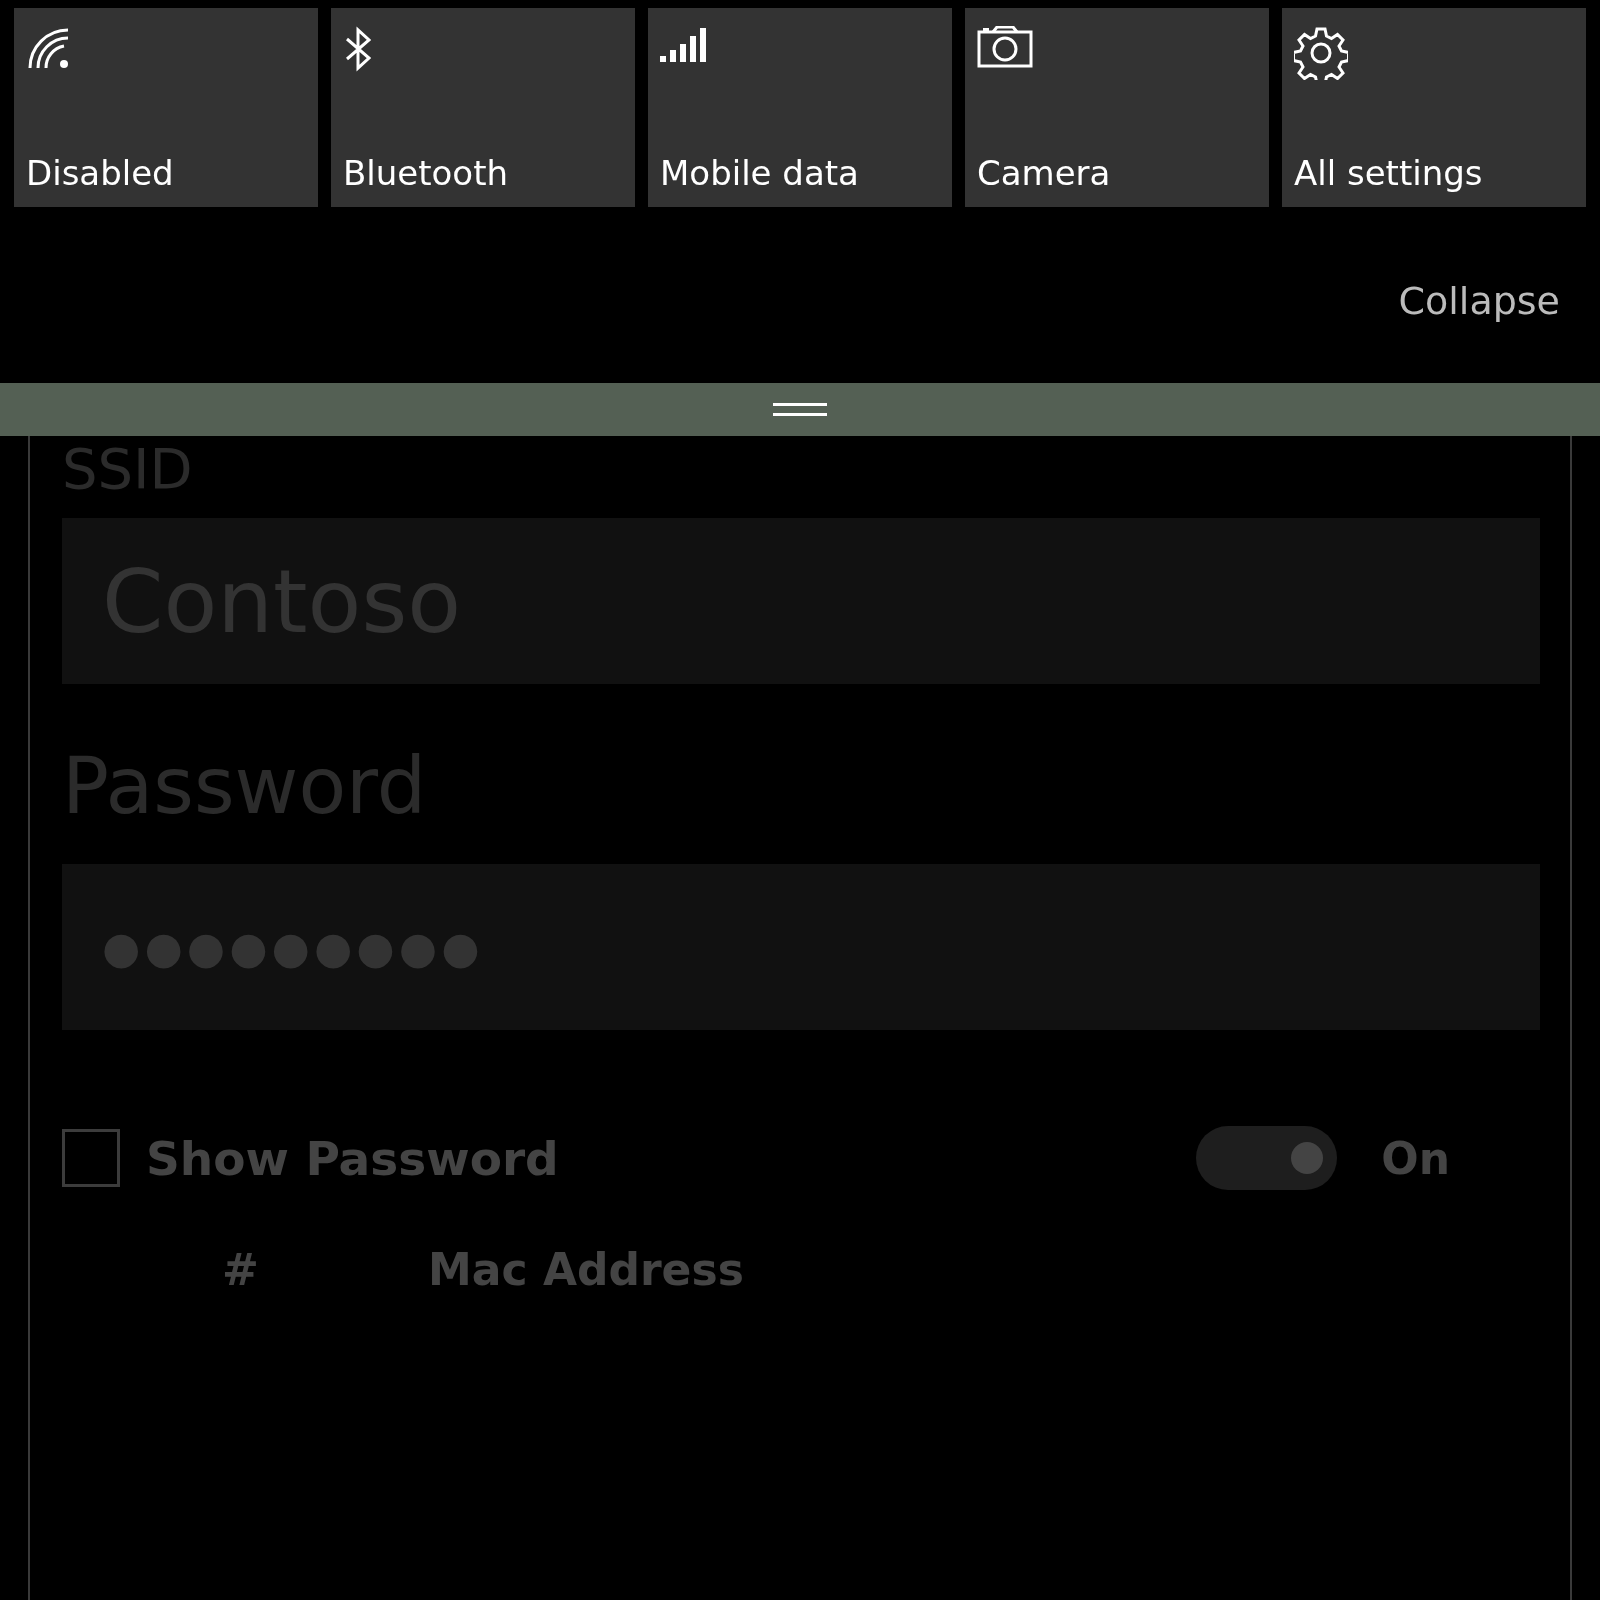 This screenshot has width=1600, height=1600. Describe the element at coordinates (1434, 107) in the screenshot. I see `quick-action-tile: All settings` at that location.